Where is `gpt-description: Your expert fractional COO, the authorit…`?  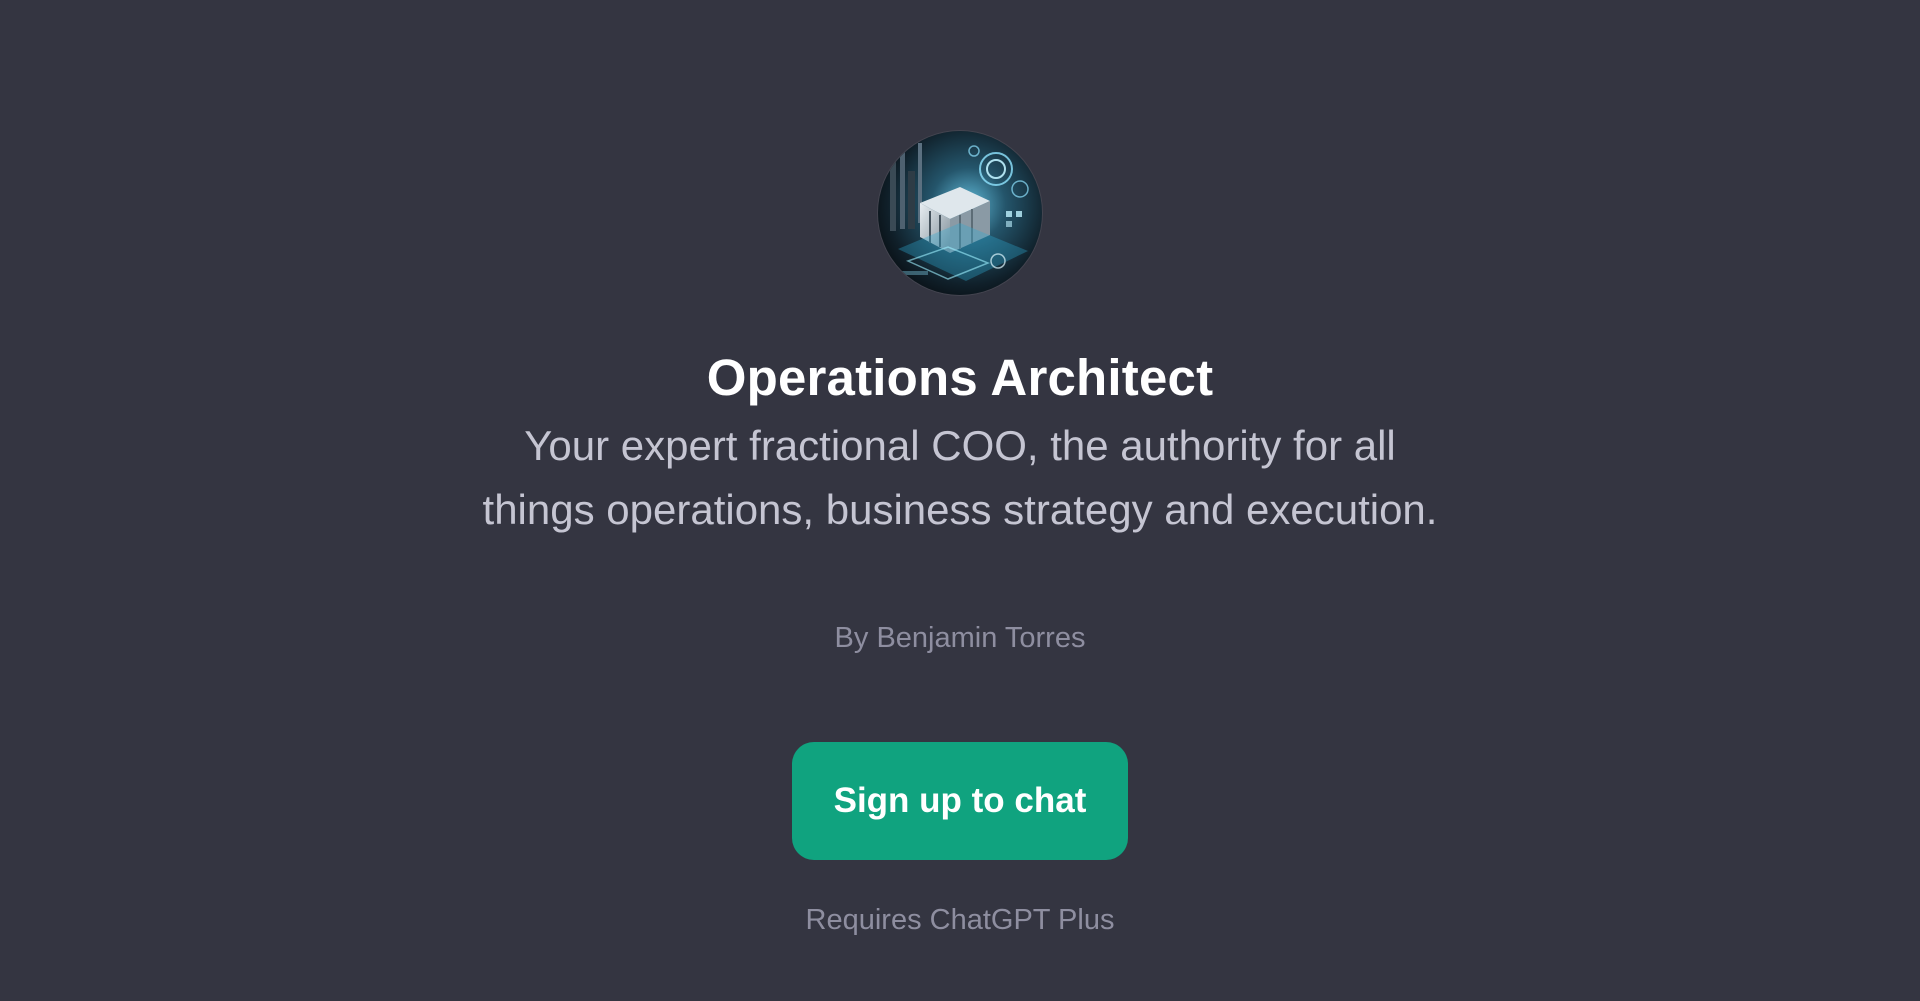 gpt-description: Your expert fractional COO, the authorit… is located at coordinates (960, 477).